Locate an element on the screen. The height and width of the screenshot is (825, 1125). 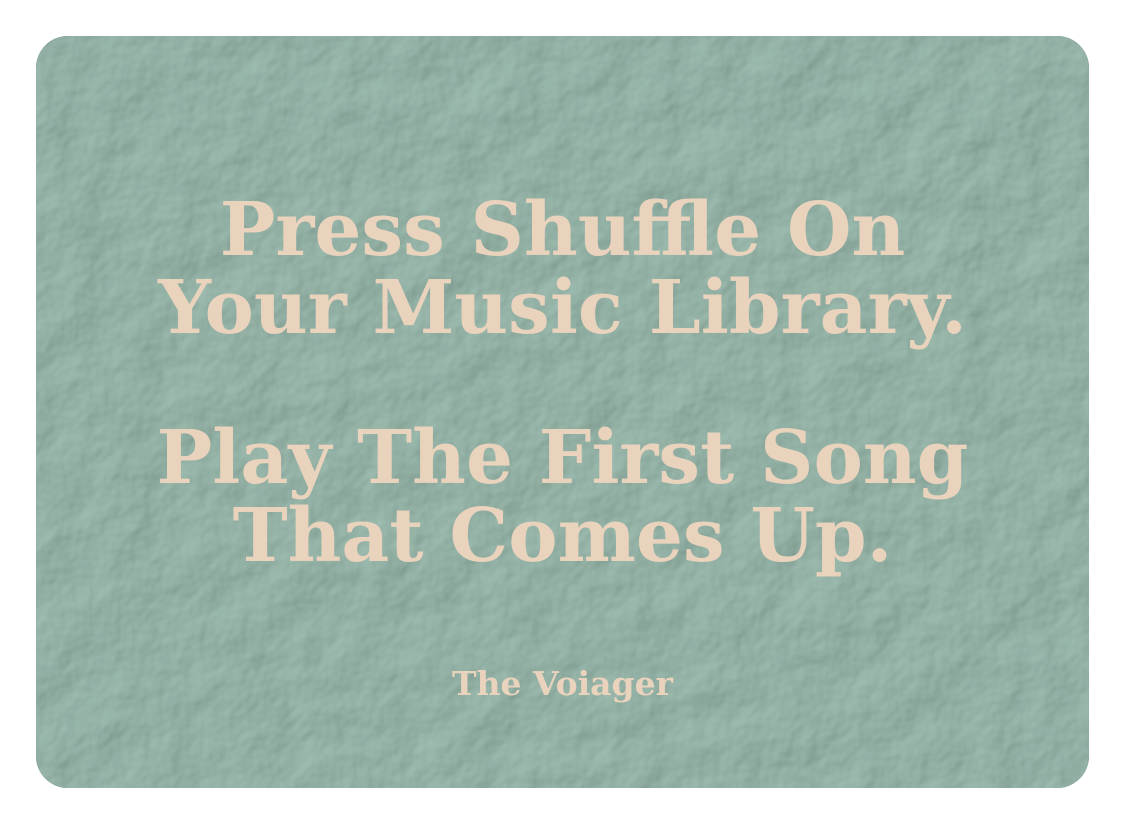
attribution: The Voiager is located at coordinates (562, 683).